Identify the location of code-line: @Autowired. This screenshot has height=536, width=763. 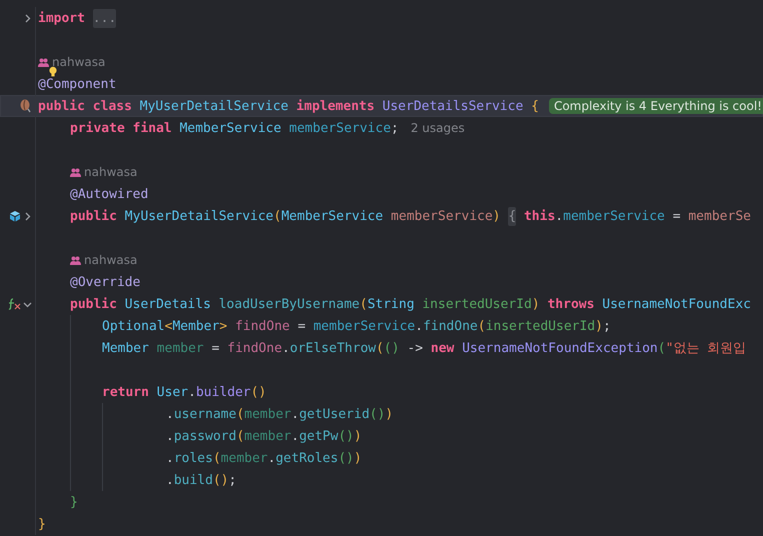
(109, 194).